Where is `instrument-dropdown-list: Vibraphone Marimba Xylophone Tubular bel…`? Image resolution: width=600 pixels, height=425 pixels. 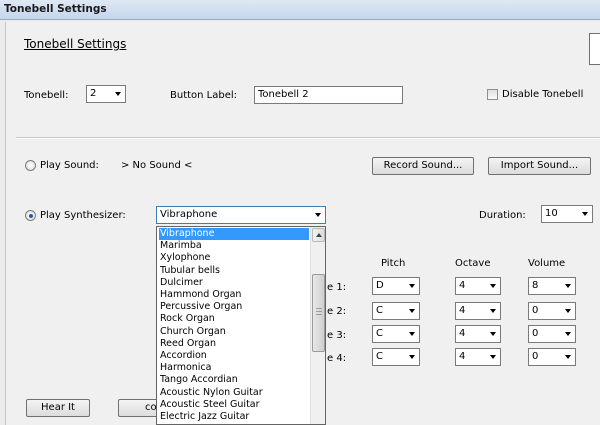 instrument-dropdown-list: Vibraphone Marimba Xylophone Tubular bel… is located at coordinates (241, 325).